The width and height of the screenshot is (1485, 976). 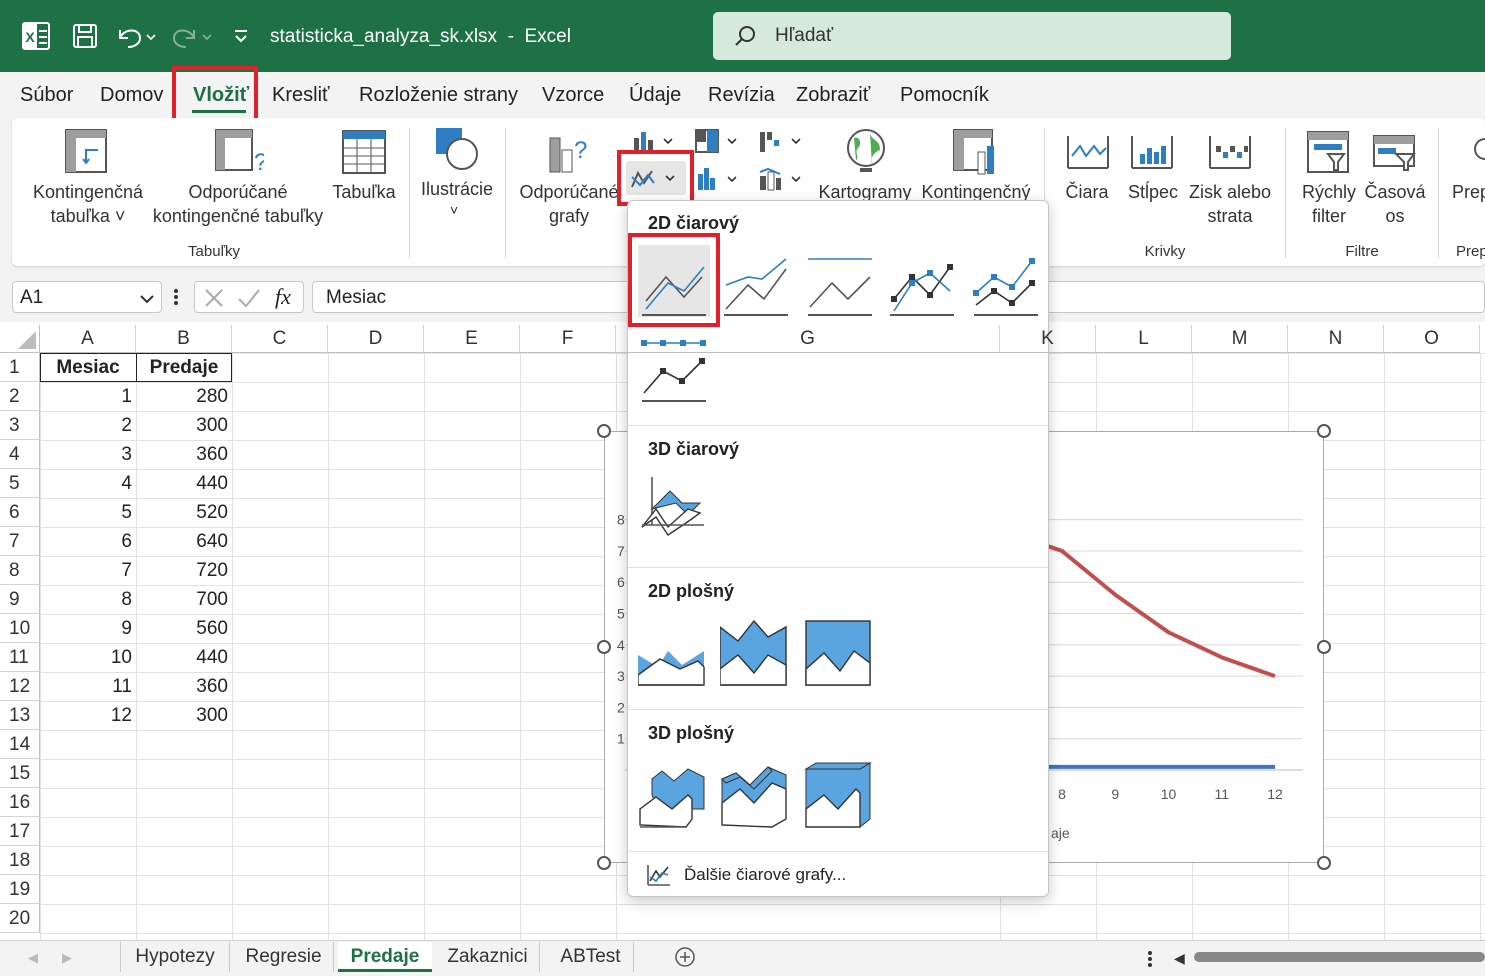 What do you see at coordinates (284, 957) in the screenshot?
I see `sheet-tab-regresie: Regresie` at bounding box center [284, 957].